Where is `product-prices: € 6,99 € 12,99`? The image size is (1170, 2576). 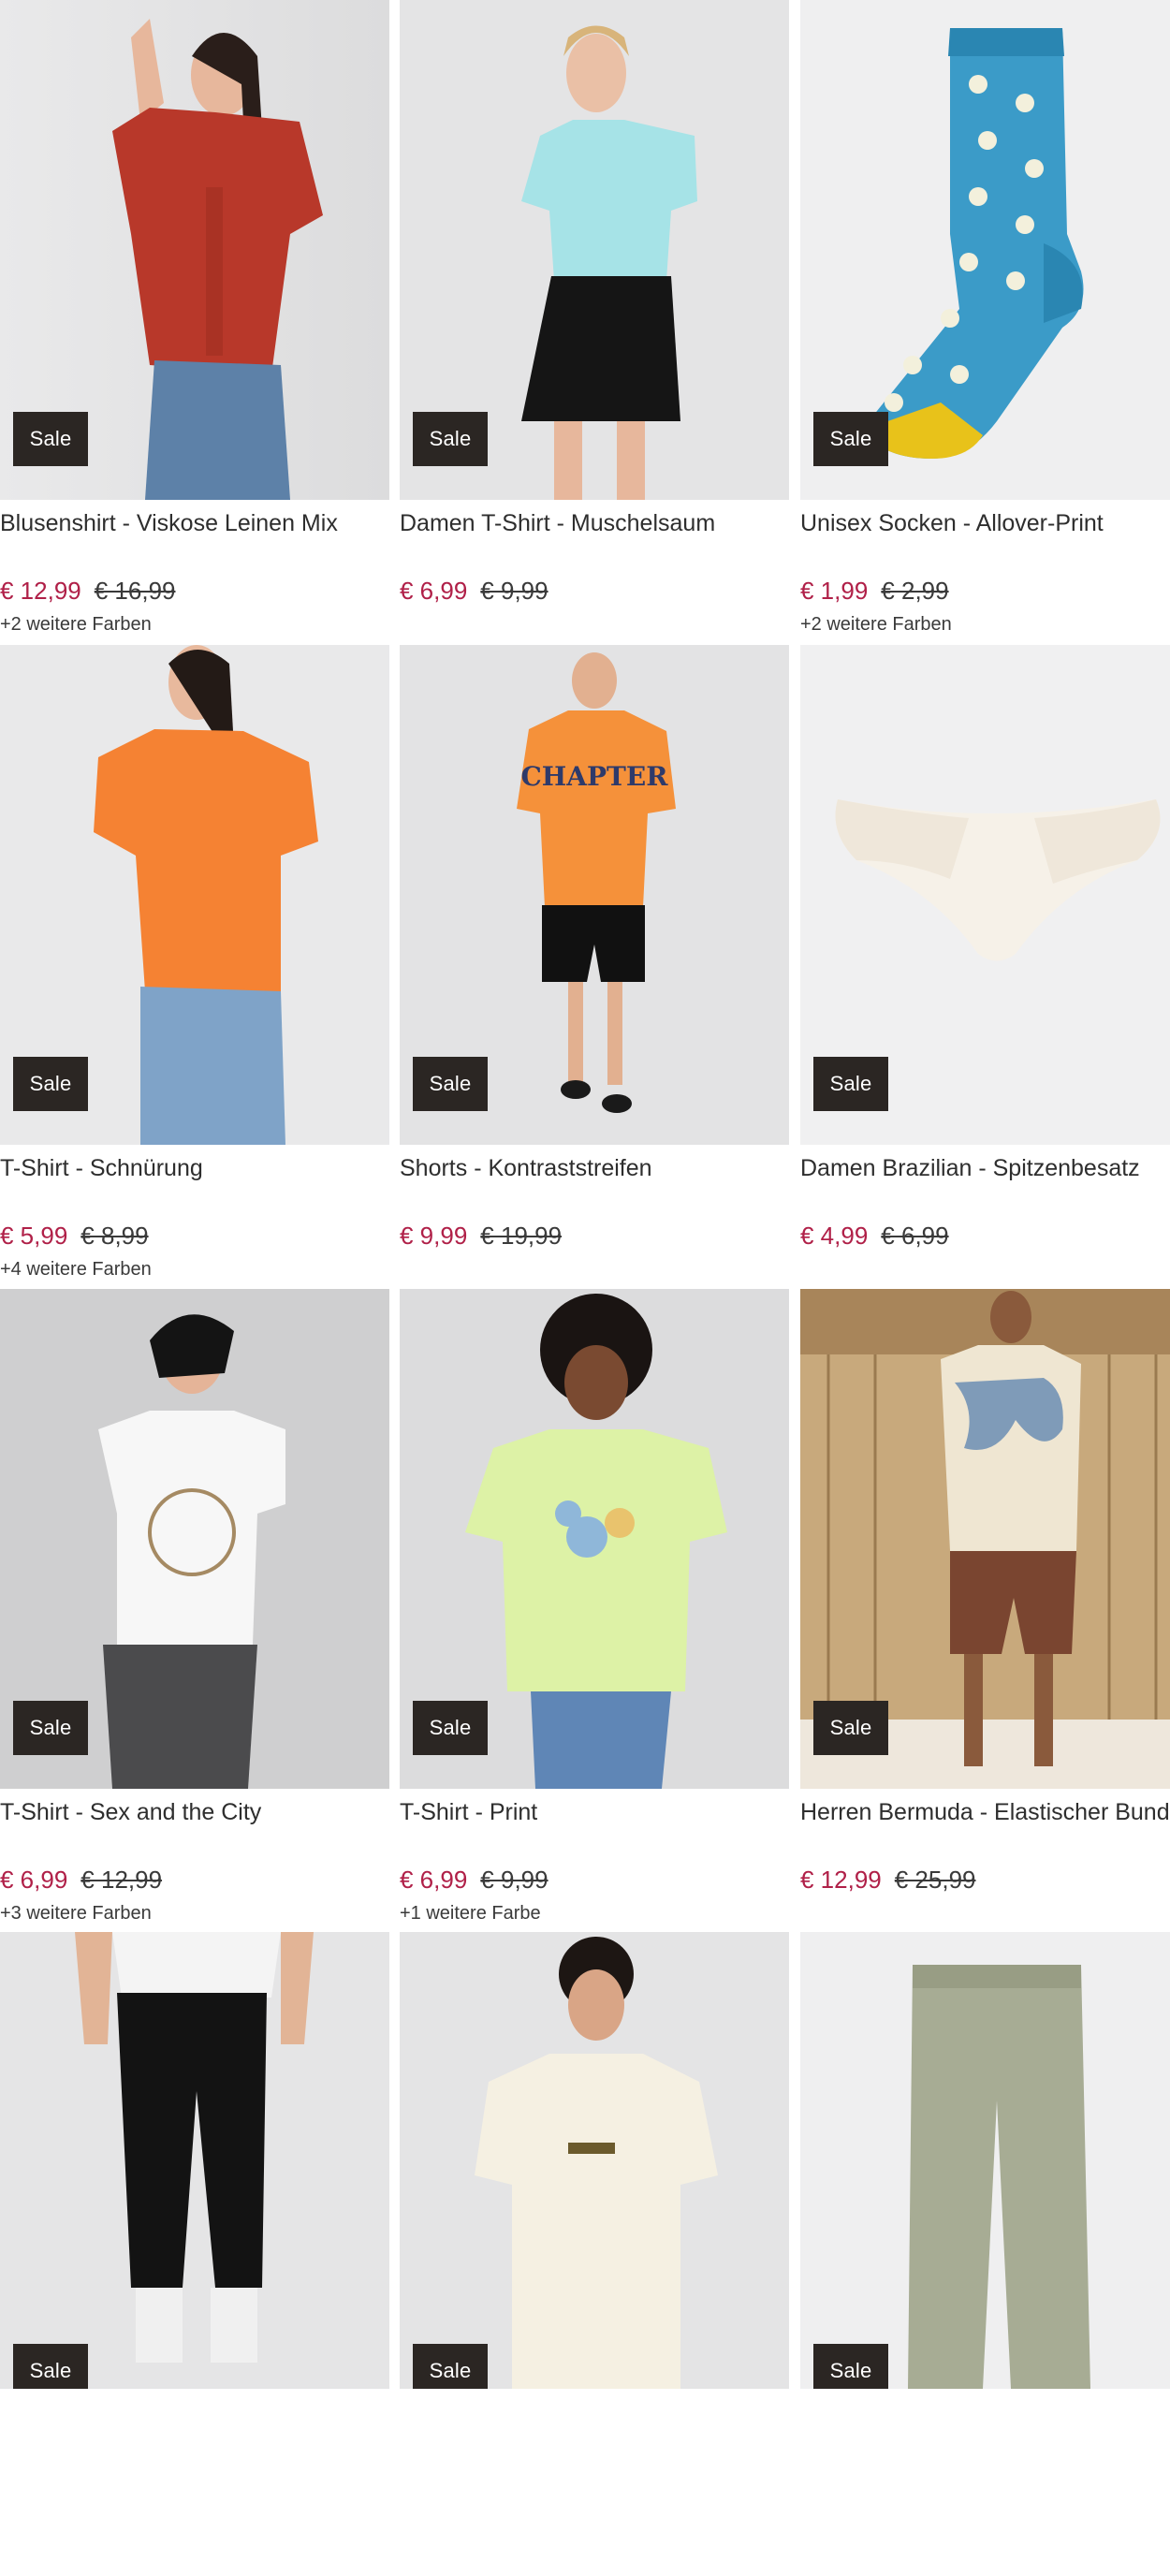
product-prices: € 6,99 € 12,99 is located at coordinates (81, 1880).